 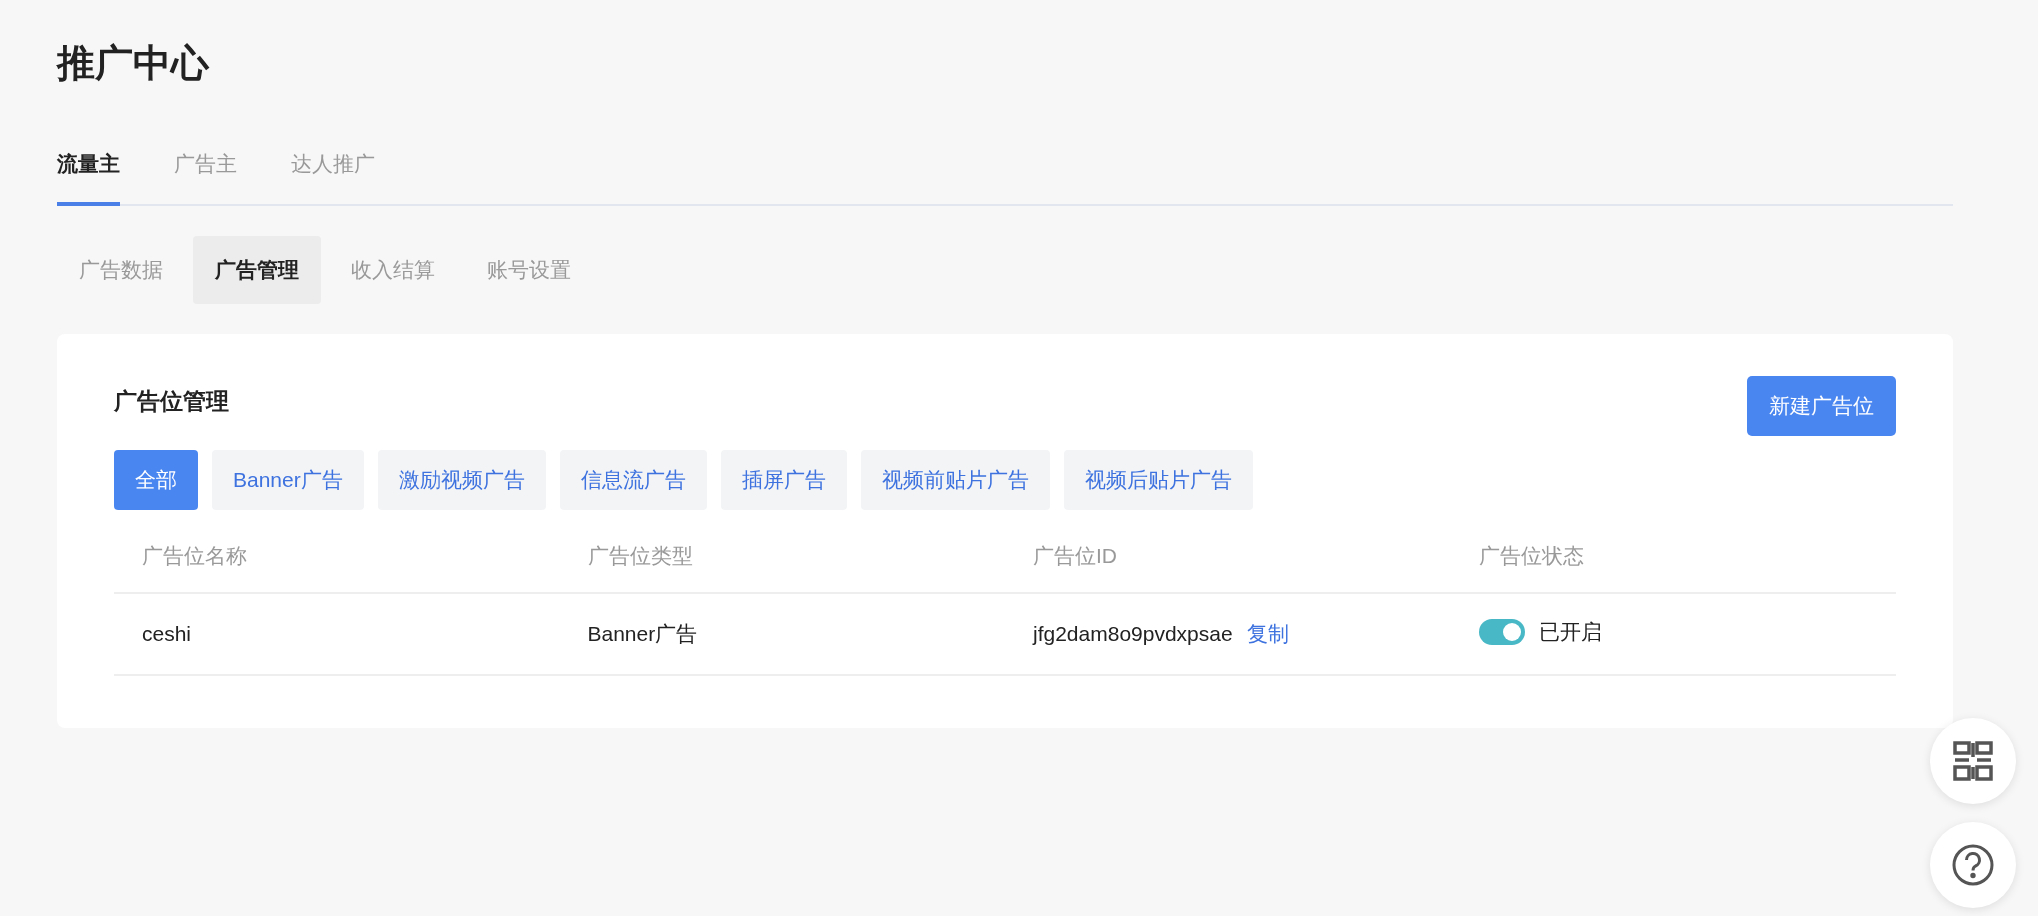 What do you see at coordinates (1501, 632) in the screenshot?
I see `status-toggle` at bounding box center [1501, 632].